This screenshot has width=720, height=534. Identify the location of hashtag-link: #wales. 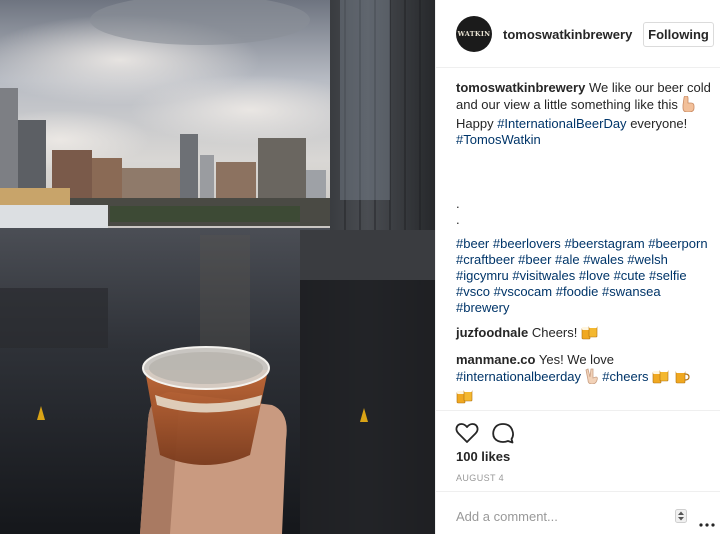
(603, 259).